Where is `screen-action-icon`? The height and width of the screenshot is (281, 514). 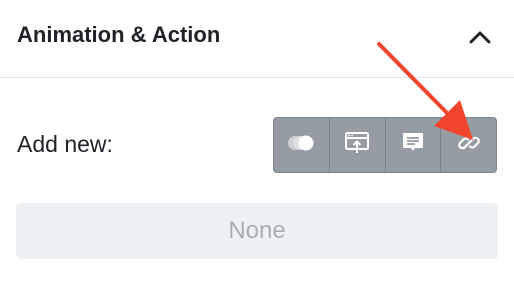
screen-action-icon is located at coordinates (357, 145).